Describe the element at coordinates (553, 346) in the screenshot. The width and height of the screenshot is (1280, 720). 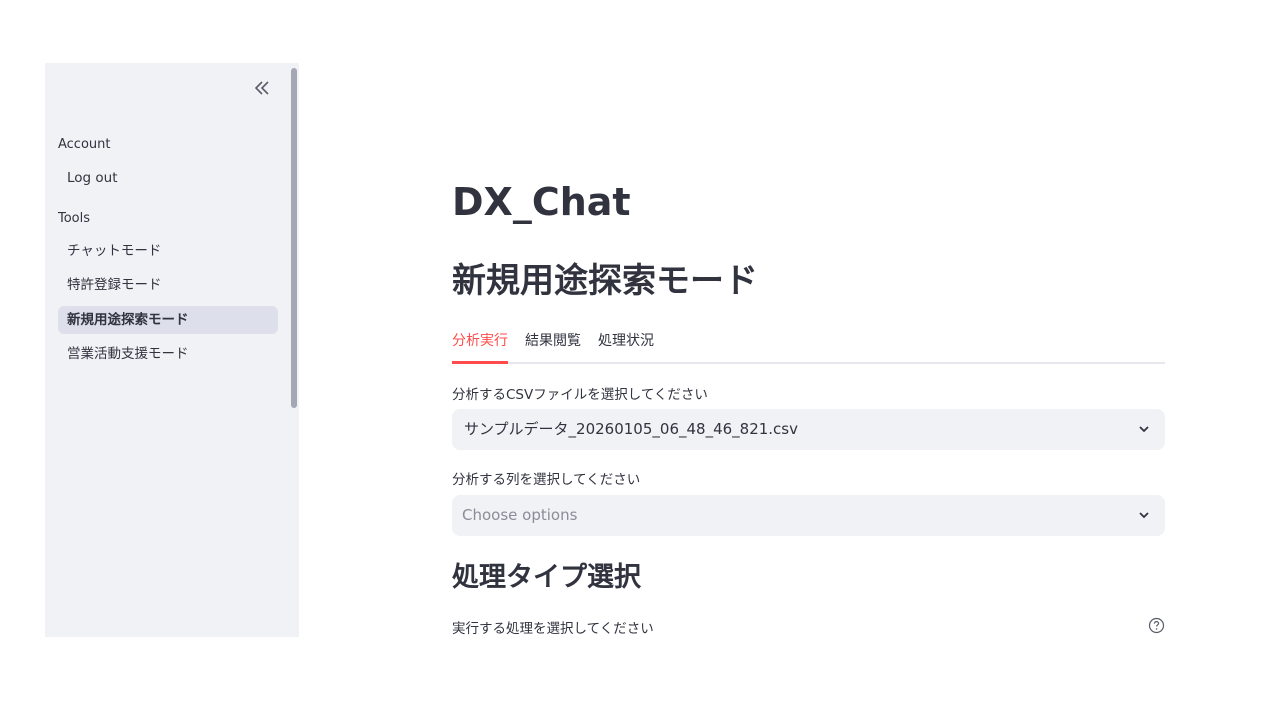
I see `tab-view-results: 結果閲覧` at that location.